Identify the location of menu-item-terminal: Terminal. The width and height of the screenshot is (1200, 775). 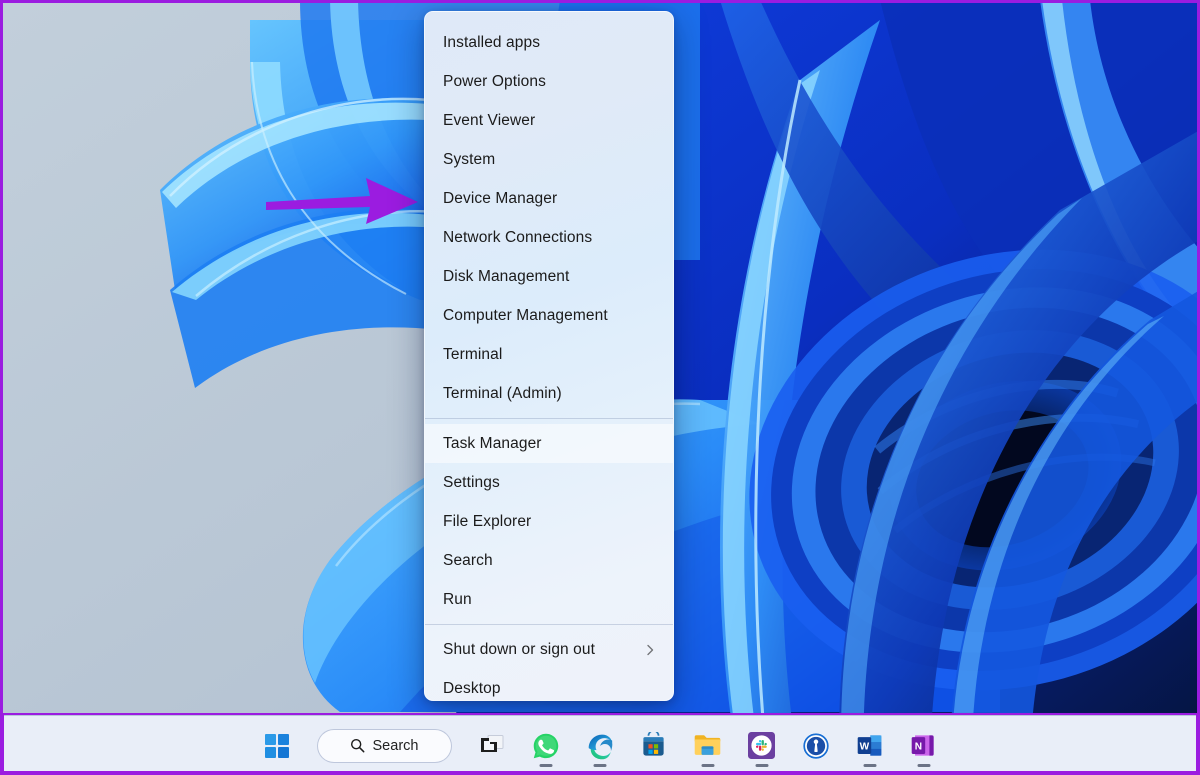
(549, 354).